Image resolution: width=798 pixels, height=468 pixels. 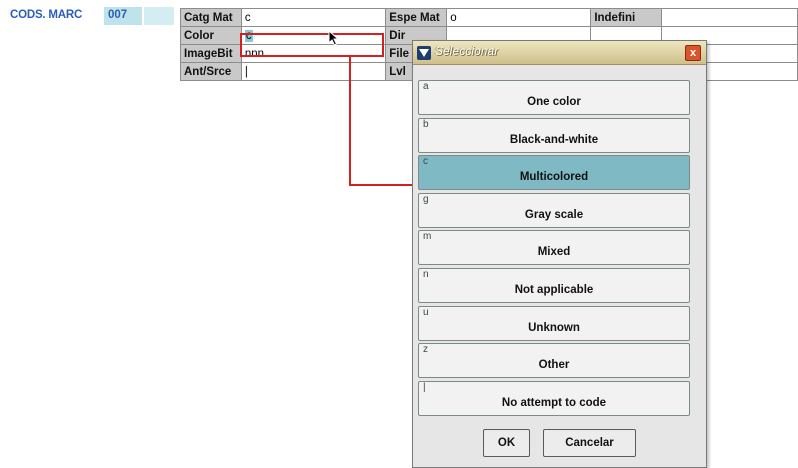 I want to click on option-multicolored: c Multicolored, so click(x=554, y=172).